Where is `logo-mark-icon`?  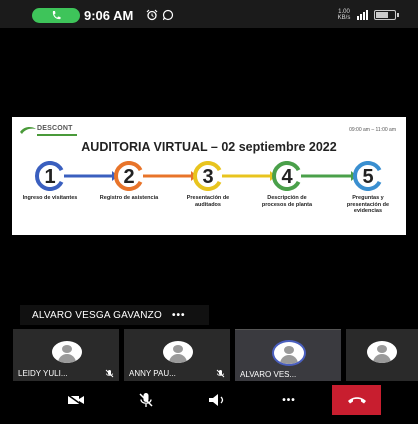
logo-mark-icon is located at coordinates (28, 130).